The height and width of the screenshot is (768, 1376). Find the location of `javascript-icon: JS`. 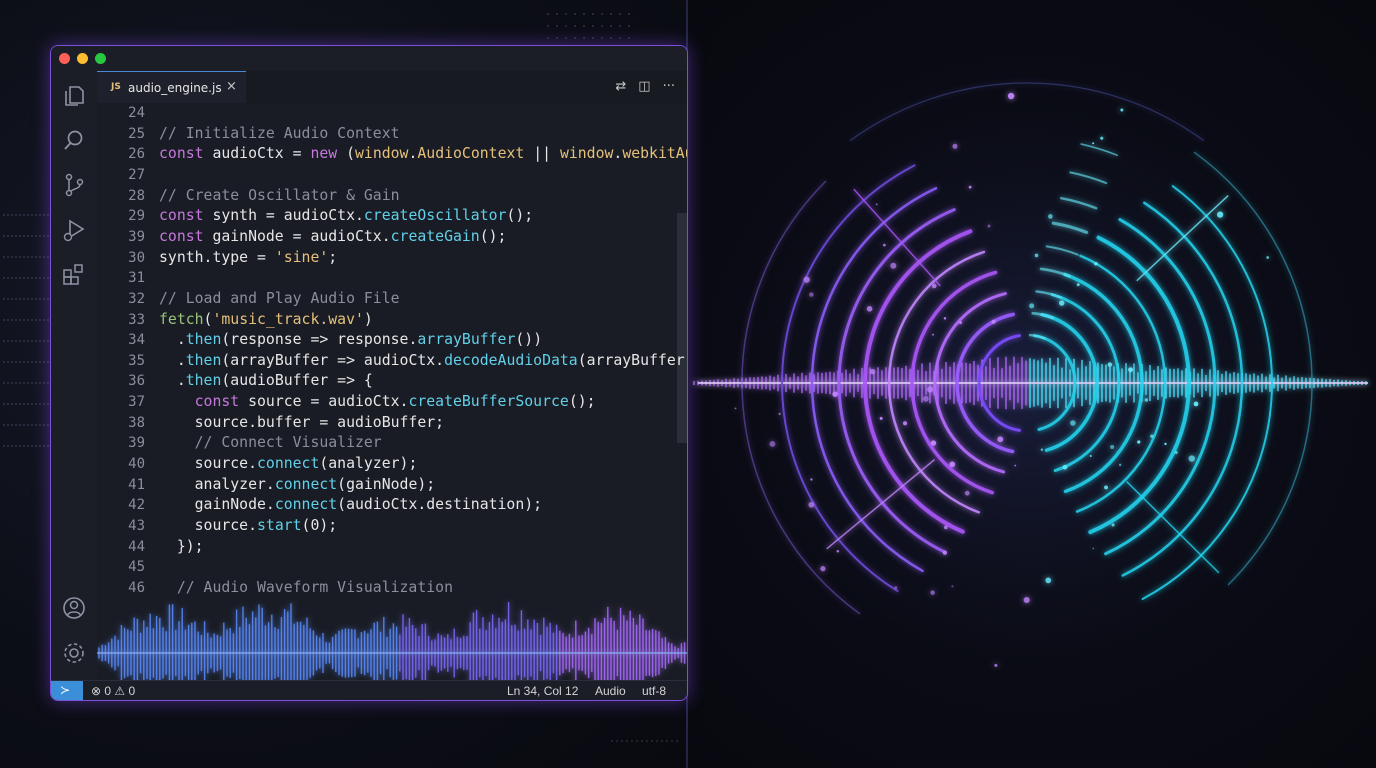

javascript-icon: JS is located at coordinates (116, 87).